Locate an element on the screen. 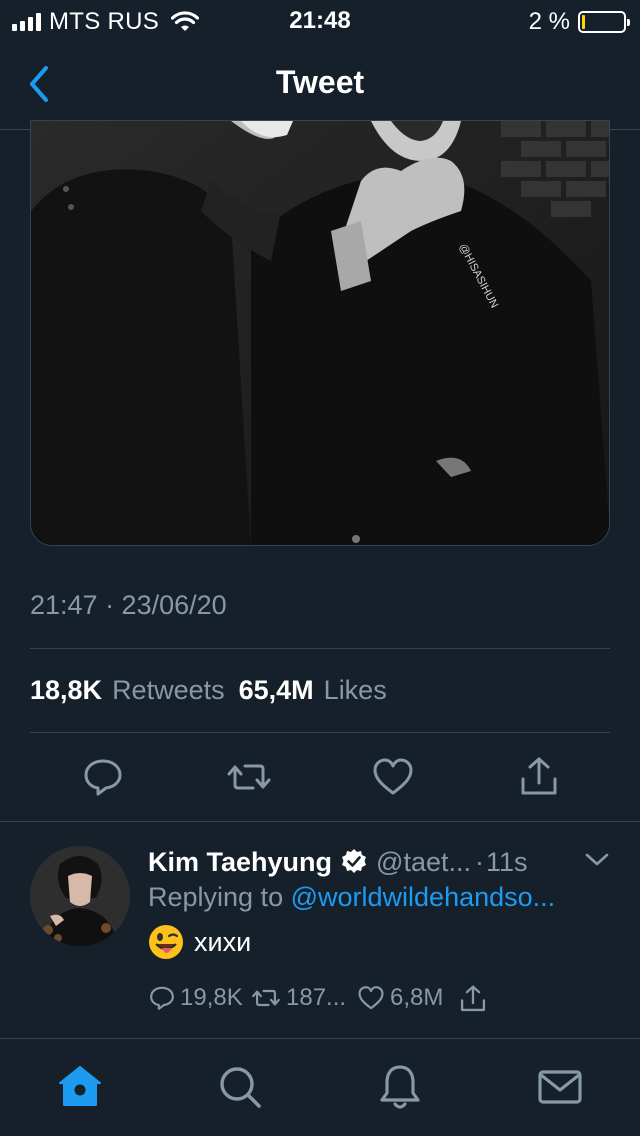 The width and height of the screenshot is (640, 1136). verified-badge-icon is located at coordinates (354, 861).